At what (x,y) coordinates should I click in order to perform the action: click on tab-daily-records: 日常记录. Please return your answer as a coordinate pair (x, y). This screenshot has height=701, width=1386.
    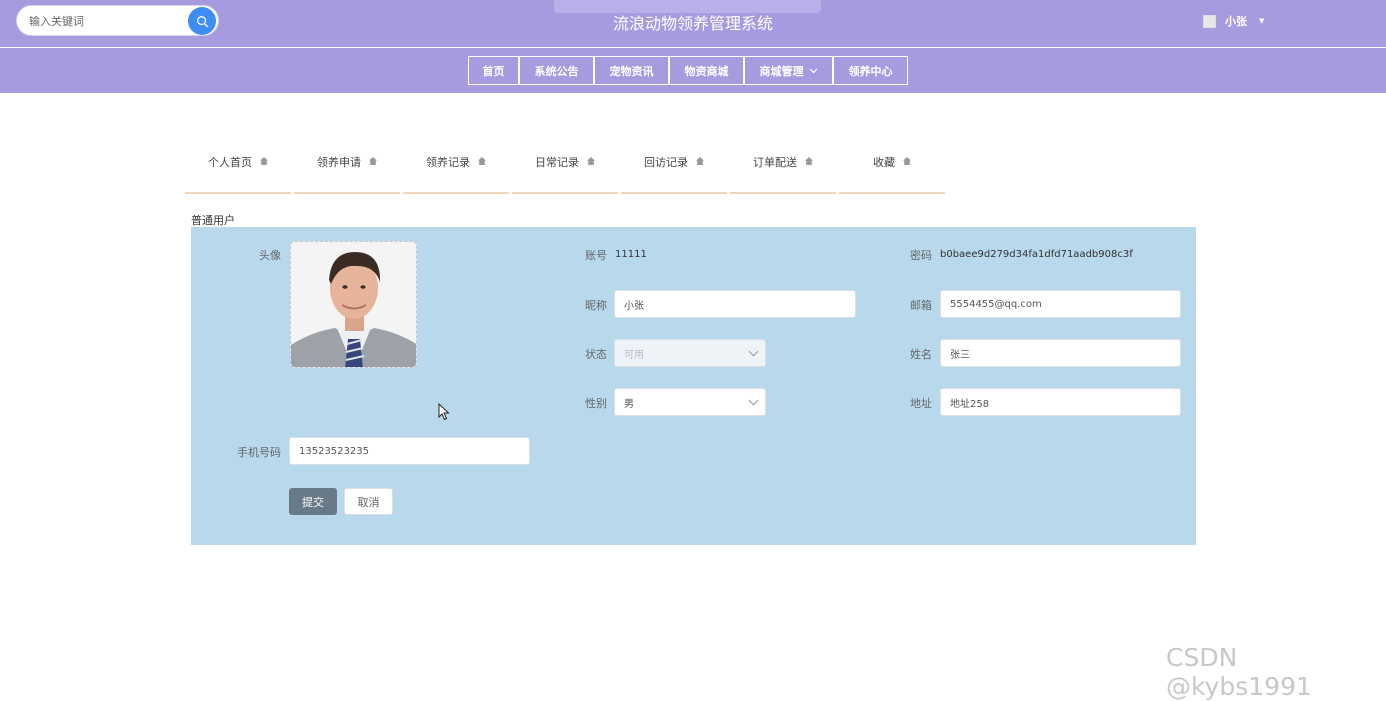
    Looking at the image, I should click on (565, 172).